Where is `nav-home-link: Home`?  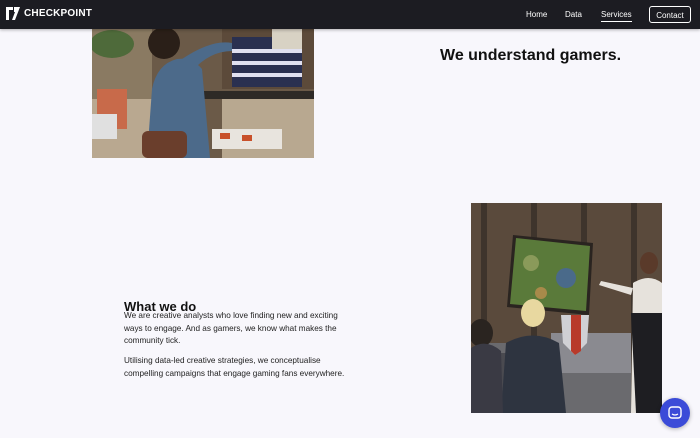
nav-home-link: Home is located at coordinates (536, 15).